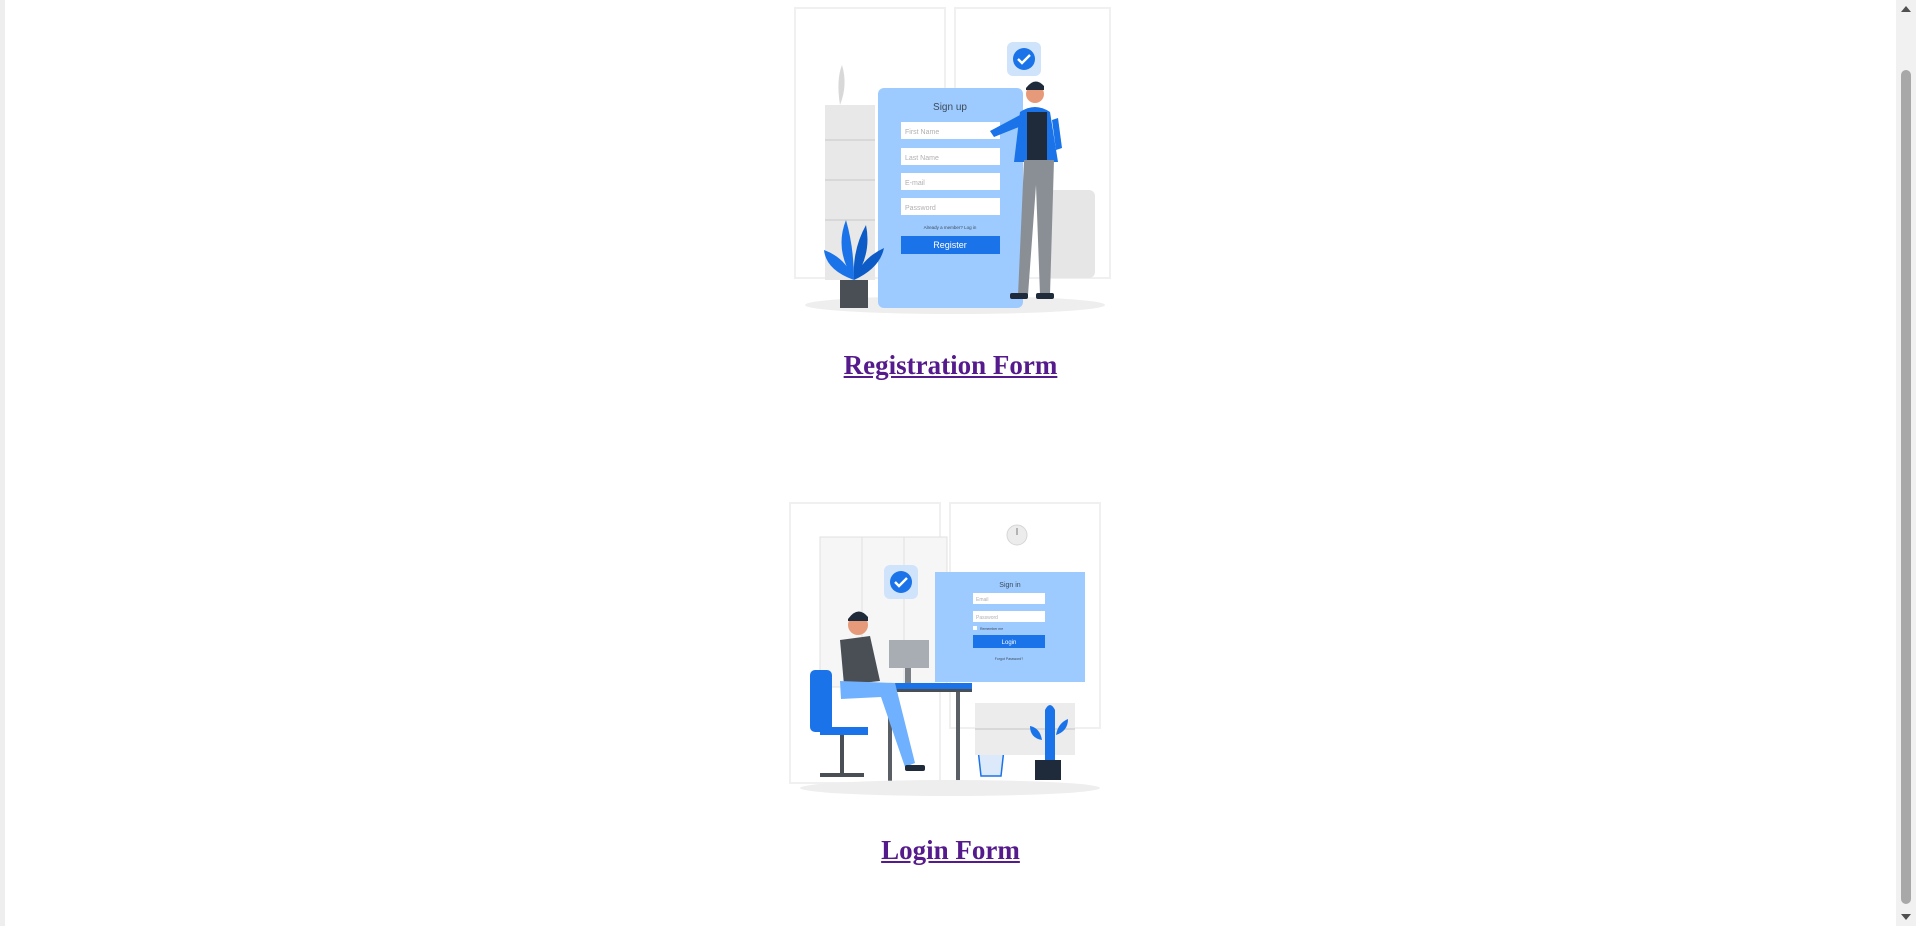  What do you see at coordinates (922, 158) in the screenshot?
I see `signup-field-last-name: Last Name` at bounding box center [922, 158].